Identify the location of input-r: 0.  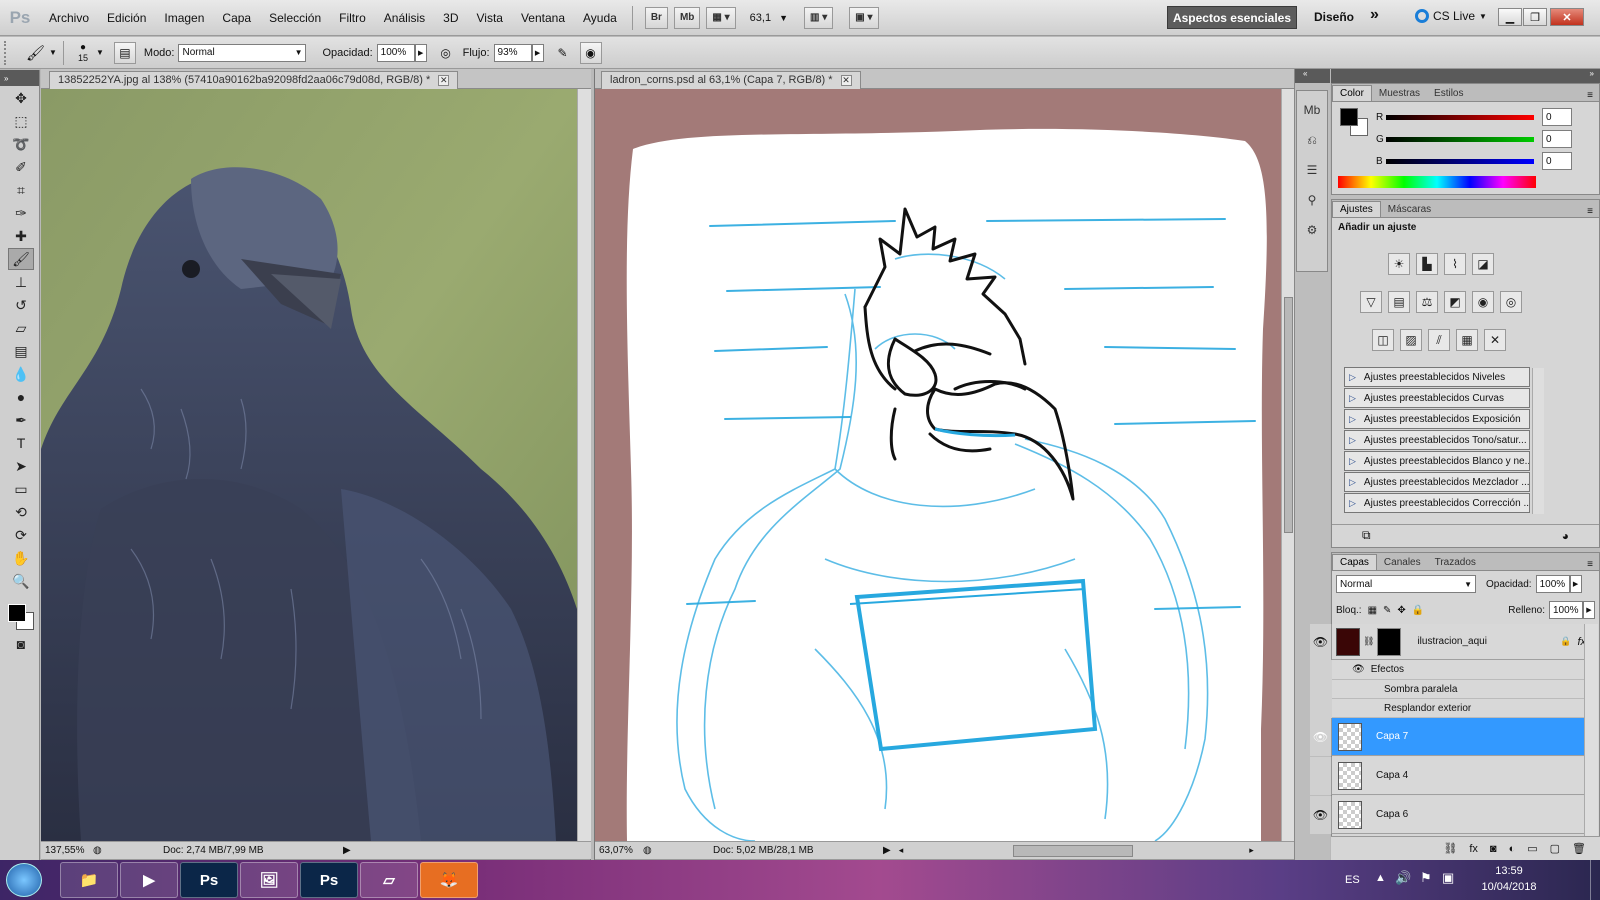
(1557, 117).